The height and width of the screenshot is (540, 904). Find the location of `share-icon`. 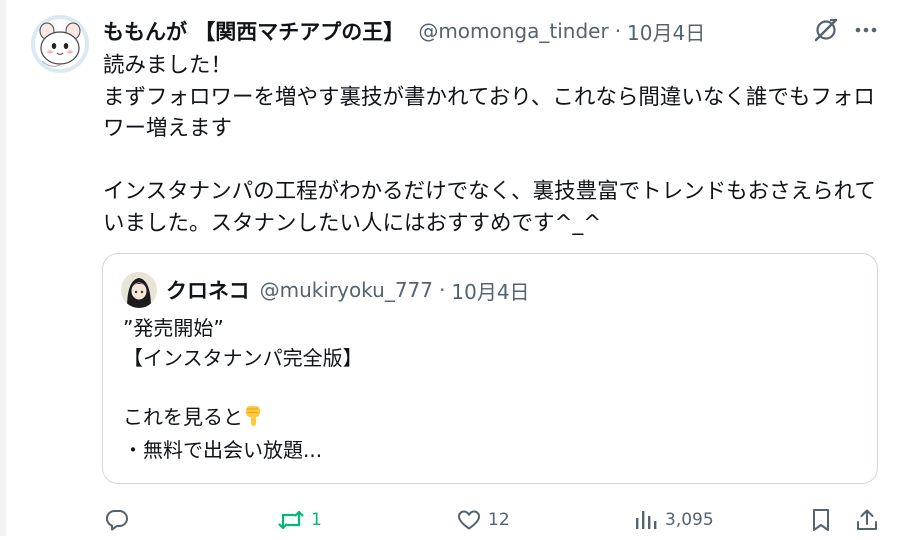

share-icon is located at coordinates (867, 519).